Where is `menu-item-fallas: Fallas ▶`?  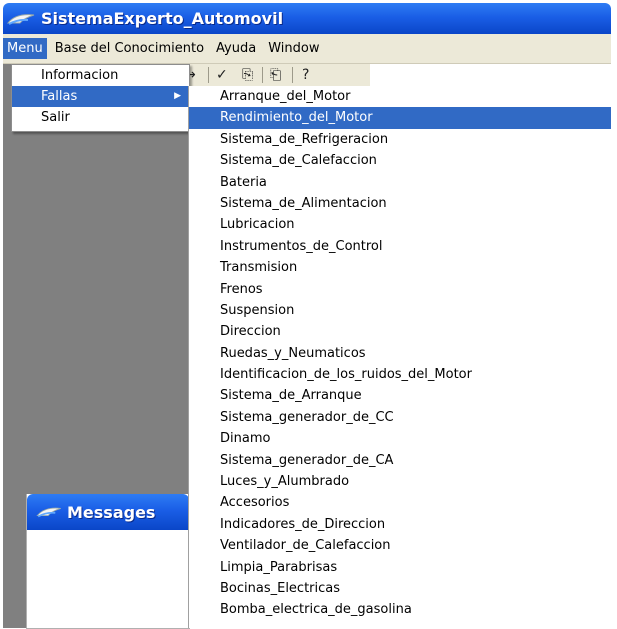 menu-item-fallas: Fallas ▶ is located at coordinates (100, 96).